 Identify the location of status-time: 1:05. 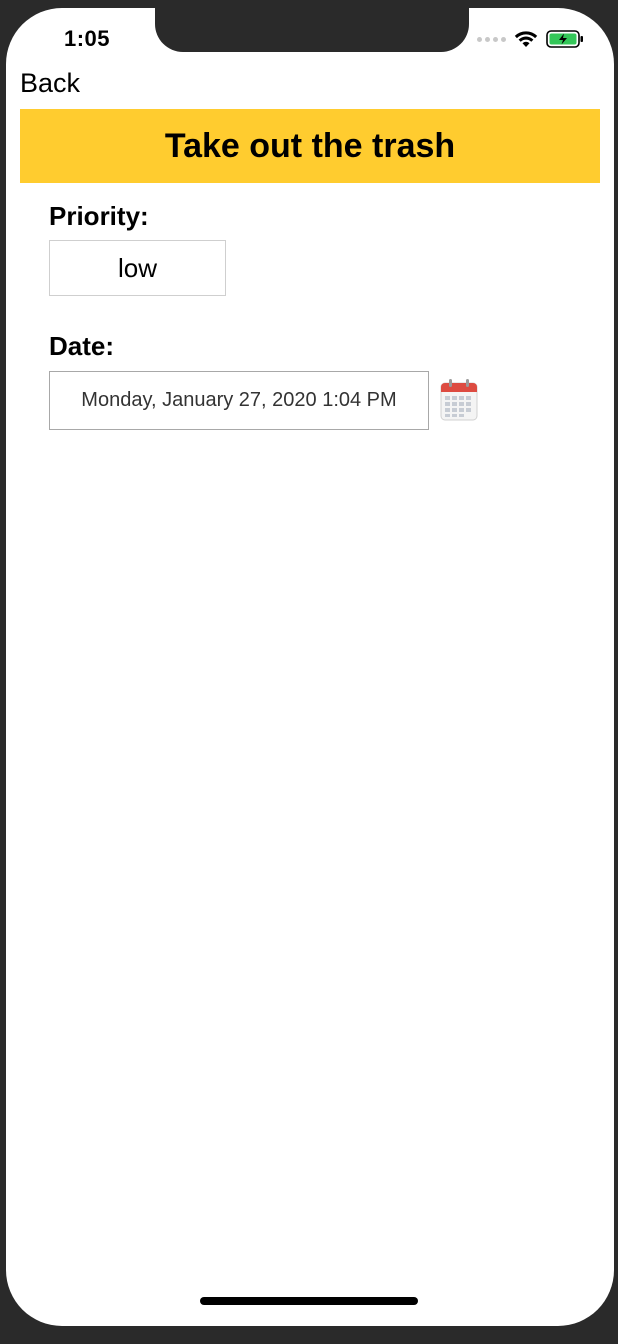
(87, 38).